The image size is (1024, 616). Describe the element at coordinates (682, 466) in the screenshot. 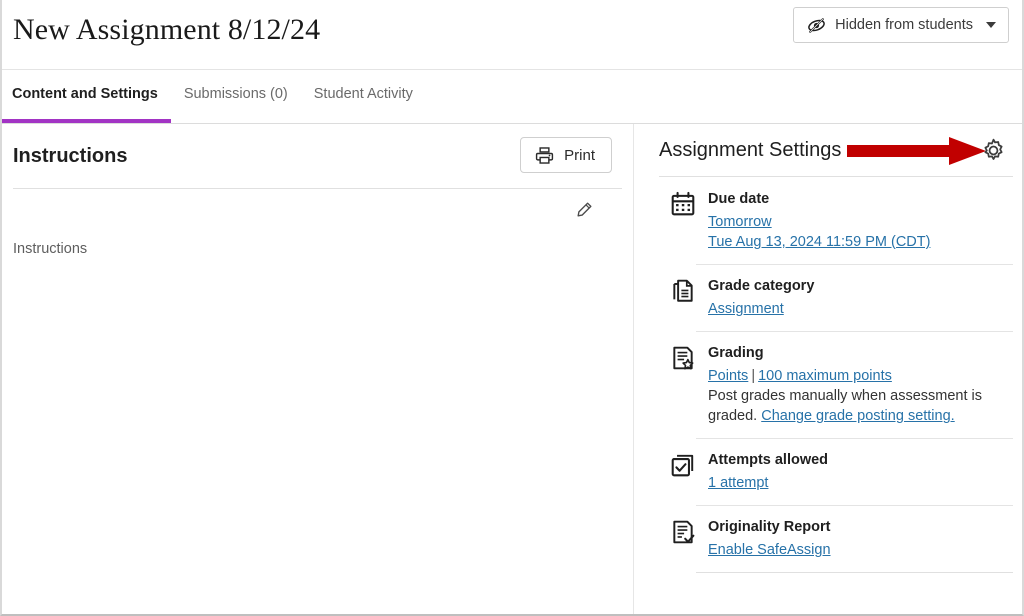

I see `checkbox-stack-icon` at that location.